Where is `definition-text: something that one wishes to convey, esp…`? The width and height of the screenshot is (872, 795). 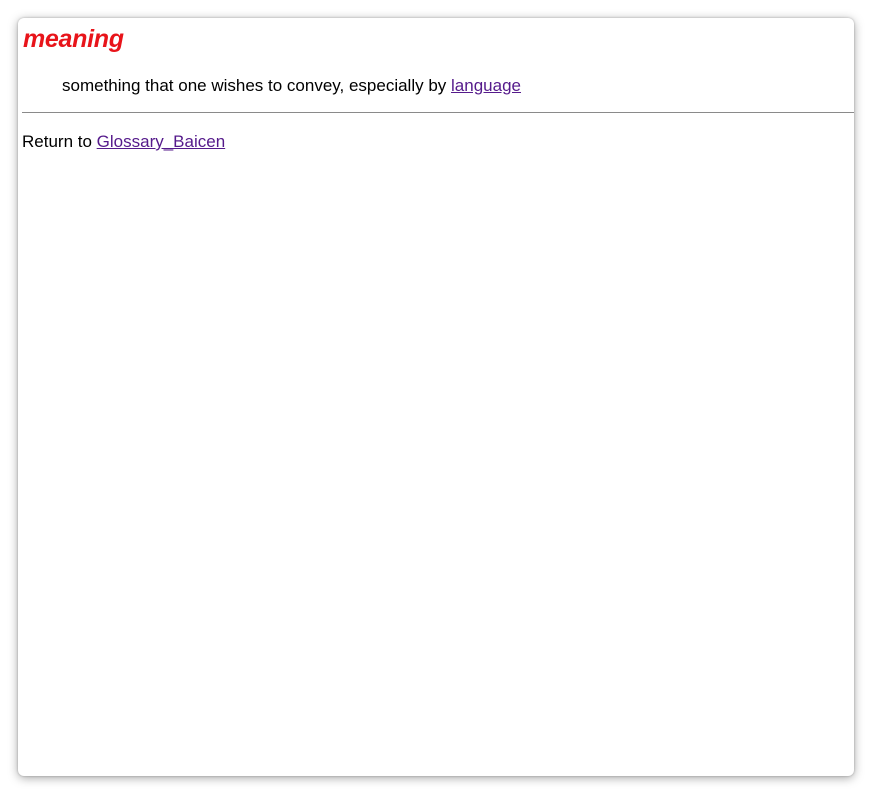 definition-text: something that one wishes to convey, esp… is located at coordinates (257, 85).